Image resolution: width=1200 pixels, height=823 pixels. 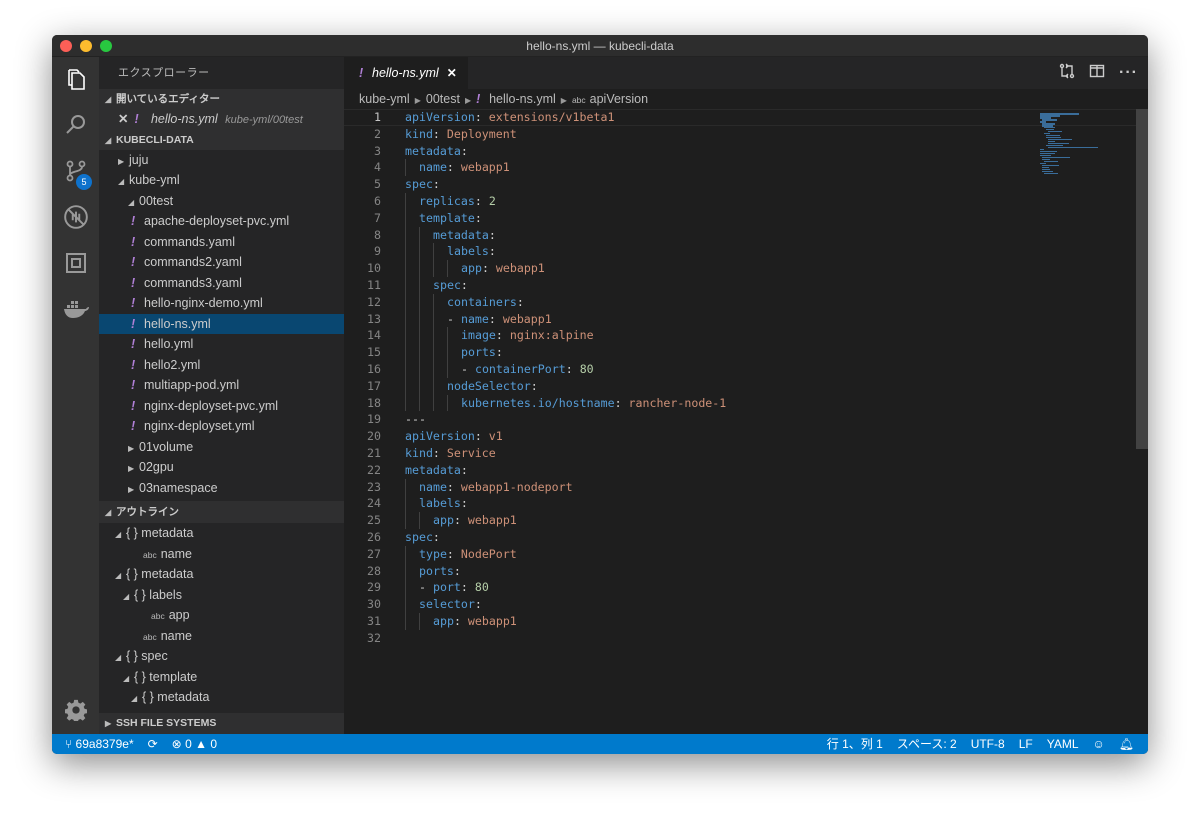 I want to click on tree-file: ! hello-ns.yml, so click(x=221, y=323).